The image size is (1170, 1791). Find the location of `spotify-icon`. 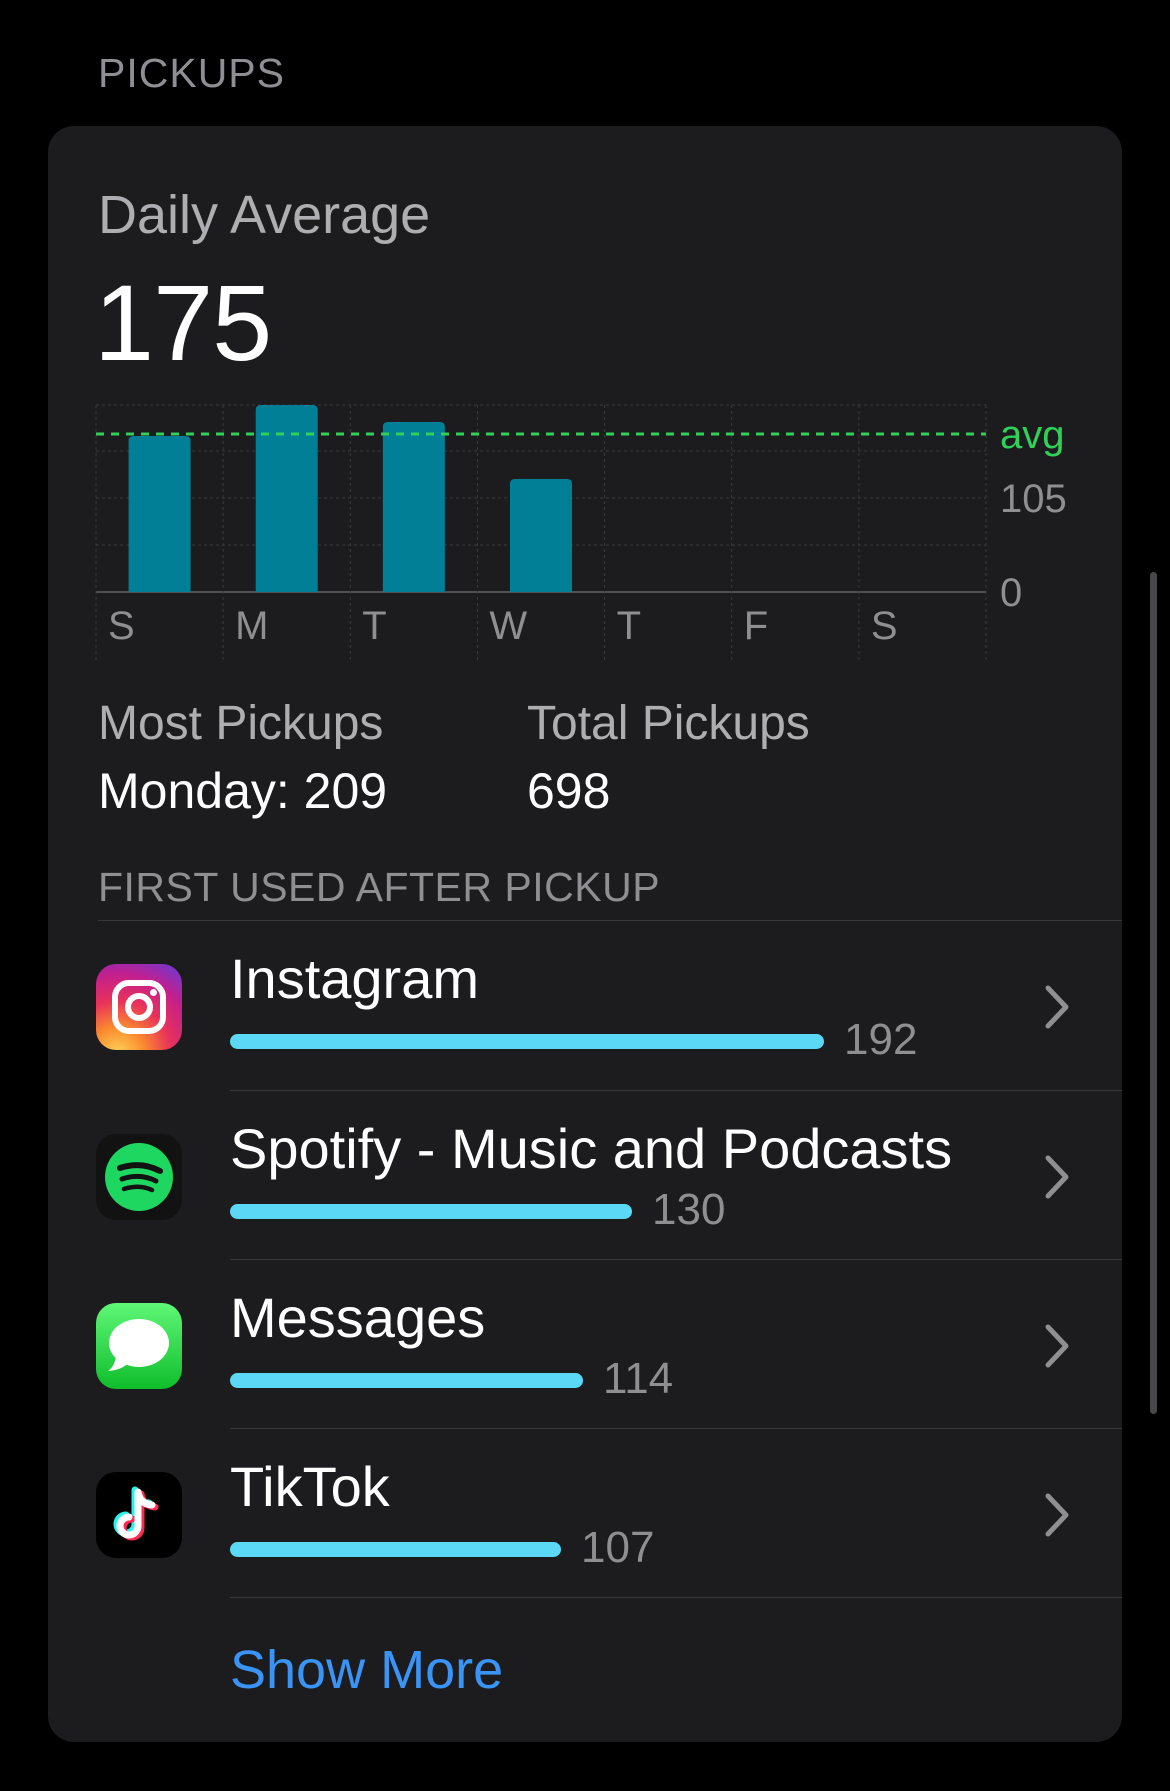

spotify-icon is located at coordinates (139, 1177).